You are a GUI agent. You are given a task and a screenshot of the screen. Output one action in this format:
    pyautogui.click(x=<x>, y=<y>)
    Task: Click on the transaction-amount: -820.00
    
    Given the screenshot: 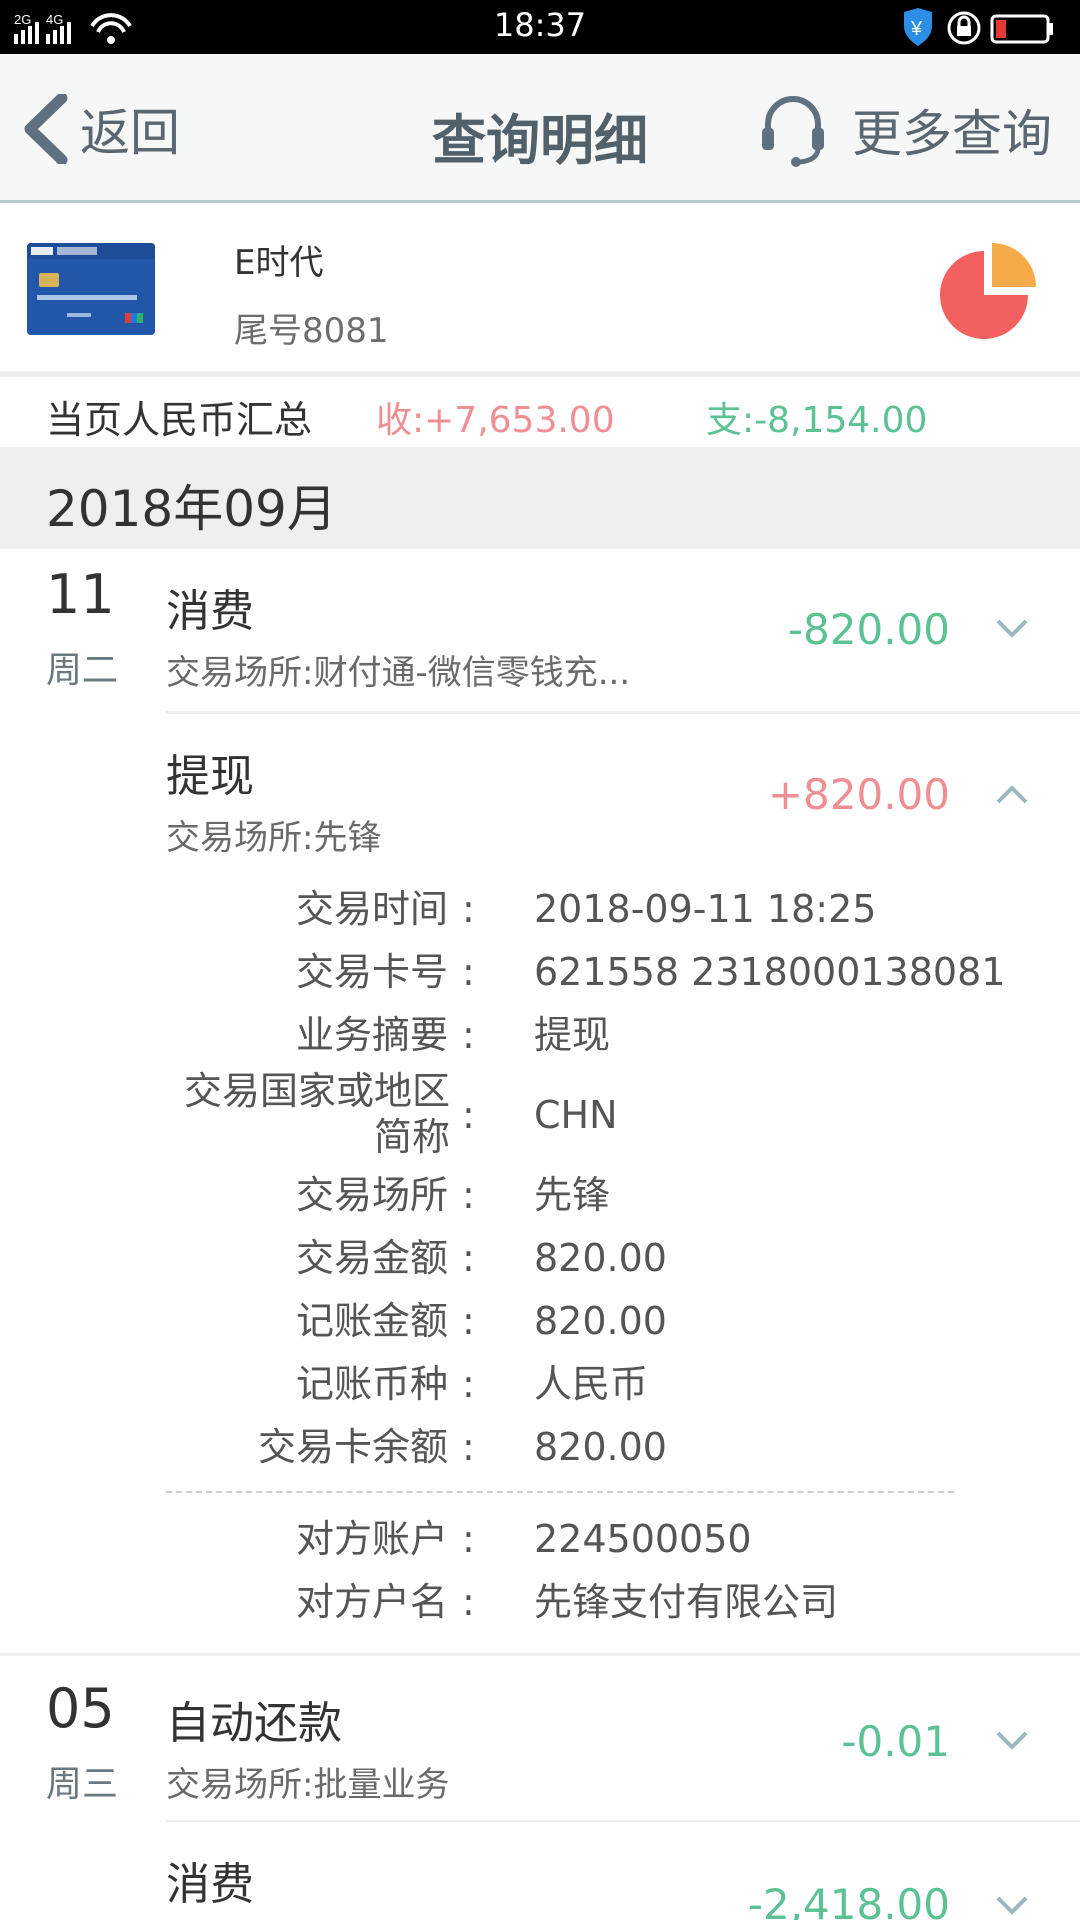 What is the action you would take?
    pyautogui.click(x=868, y=629)
    